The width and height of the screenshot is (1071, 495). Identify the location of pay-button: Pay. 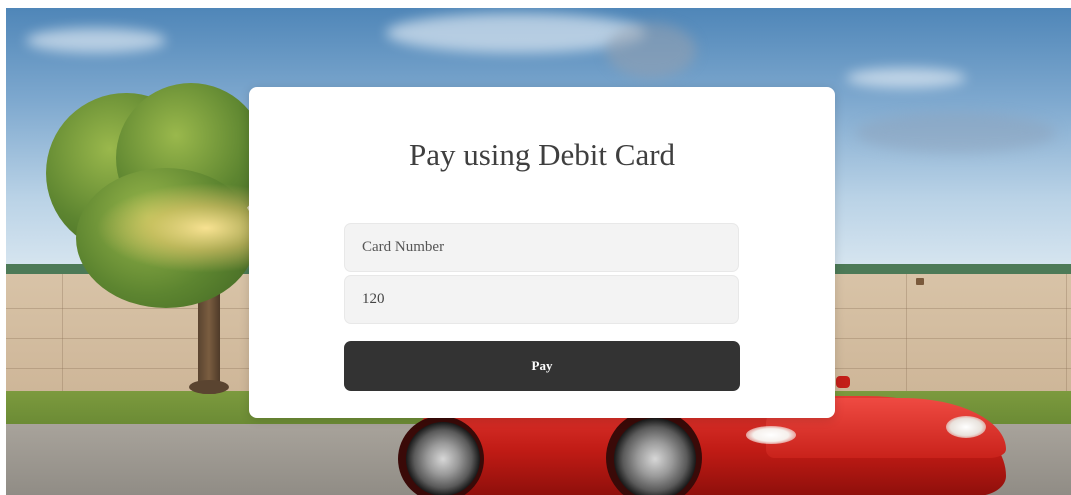
(542, 366).